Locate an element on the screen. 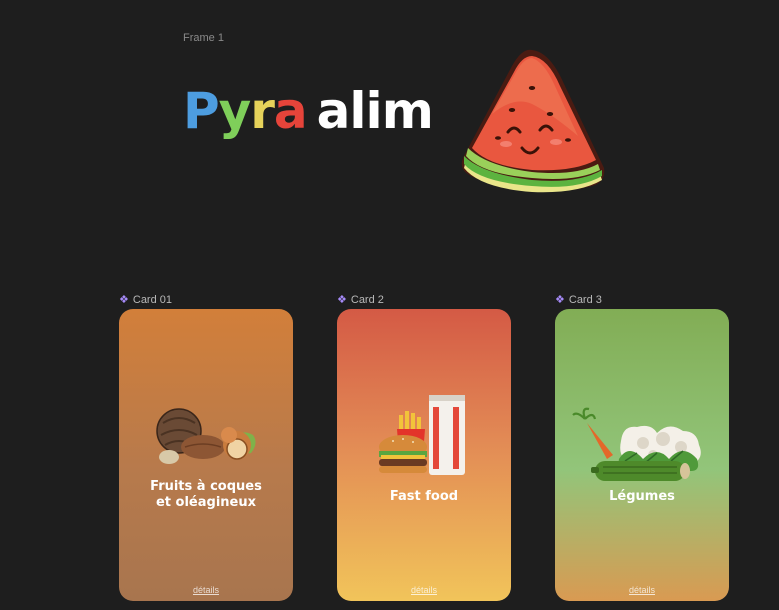  card-title: Légumes is located at coordinates (642, 496).